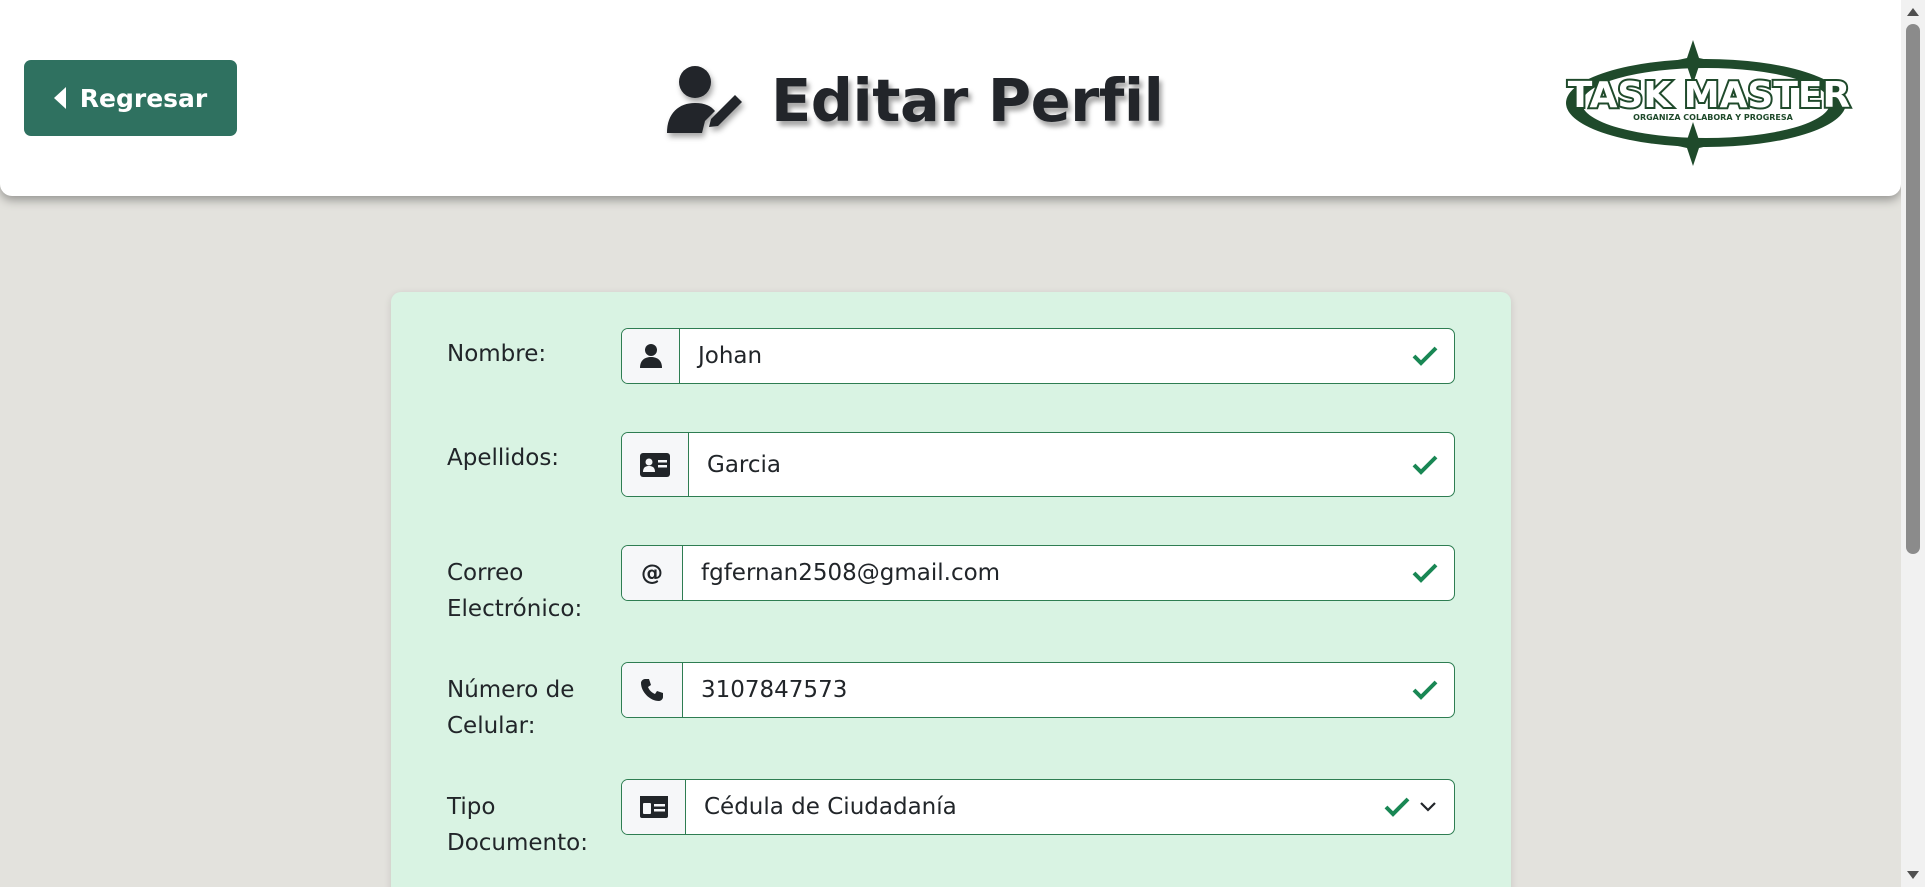 This screenshot has height=887, width=1925. I want to click on celular-input: 3107847573, so click(1047, 690).